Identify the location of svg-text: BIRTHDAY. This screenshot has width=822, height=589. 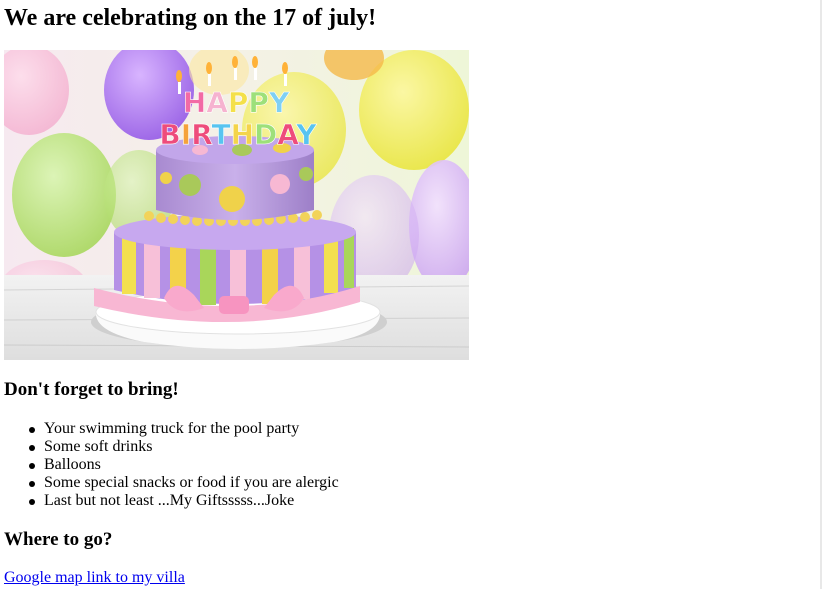
(238, 134).